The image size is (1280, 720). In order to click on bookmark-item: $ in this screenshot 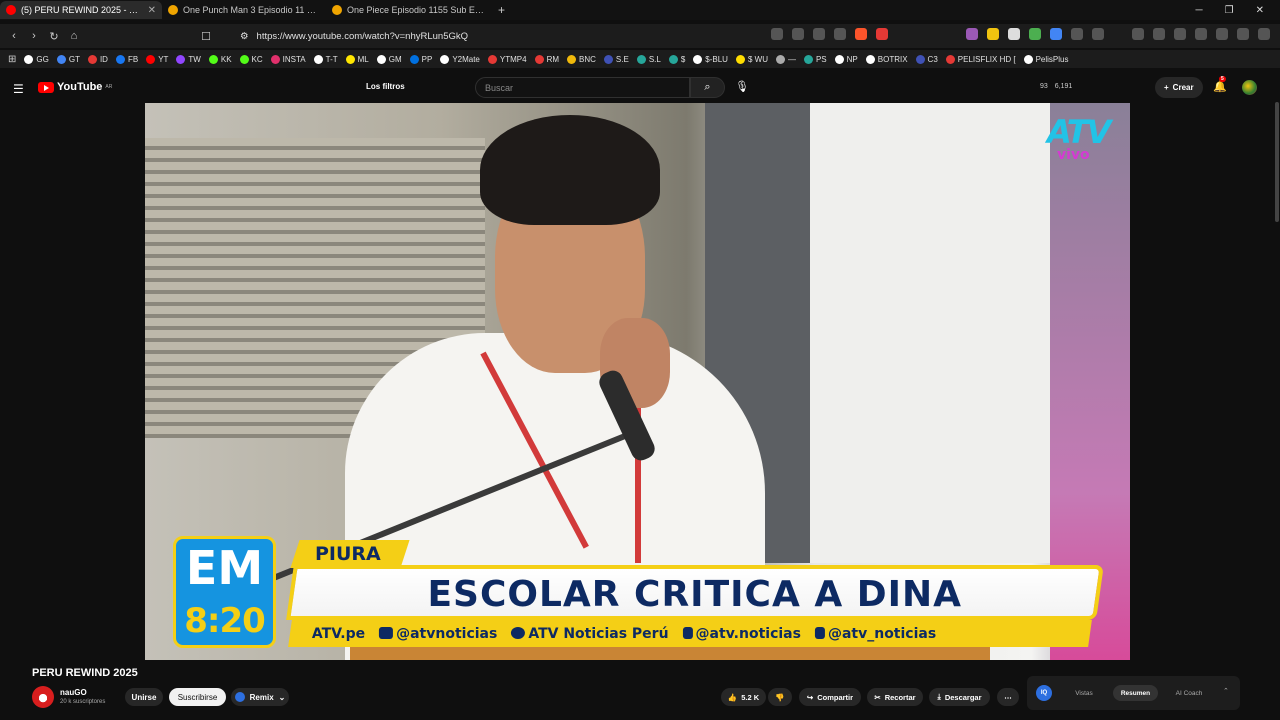, I will do `click(676, 59)`.